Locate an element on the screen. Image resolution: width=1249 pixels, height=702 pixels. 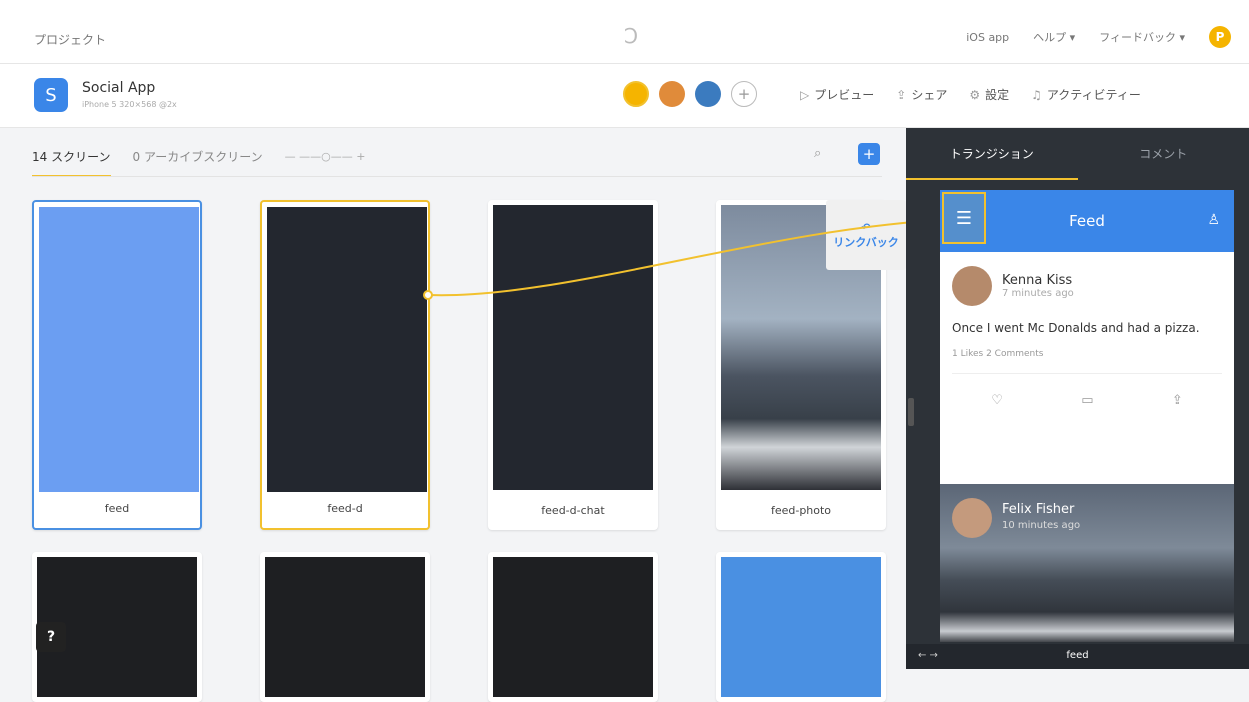
post-author: Felix Fisher is located at coordinates (1038, 509).